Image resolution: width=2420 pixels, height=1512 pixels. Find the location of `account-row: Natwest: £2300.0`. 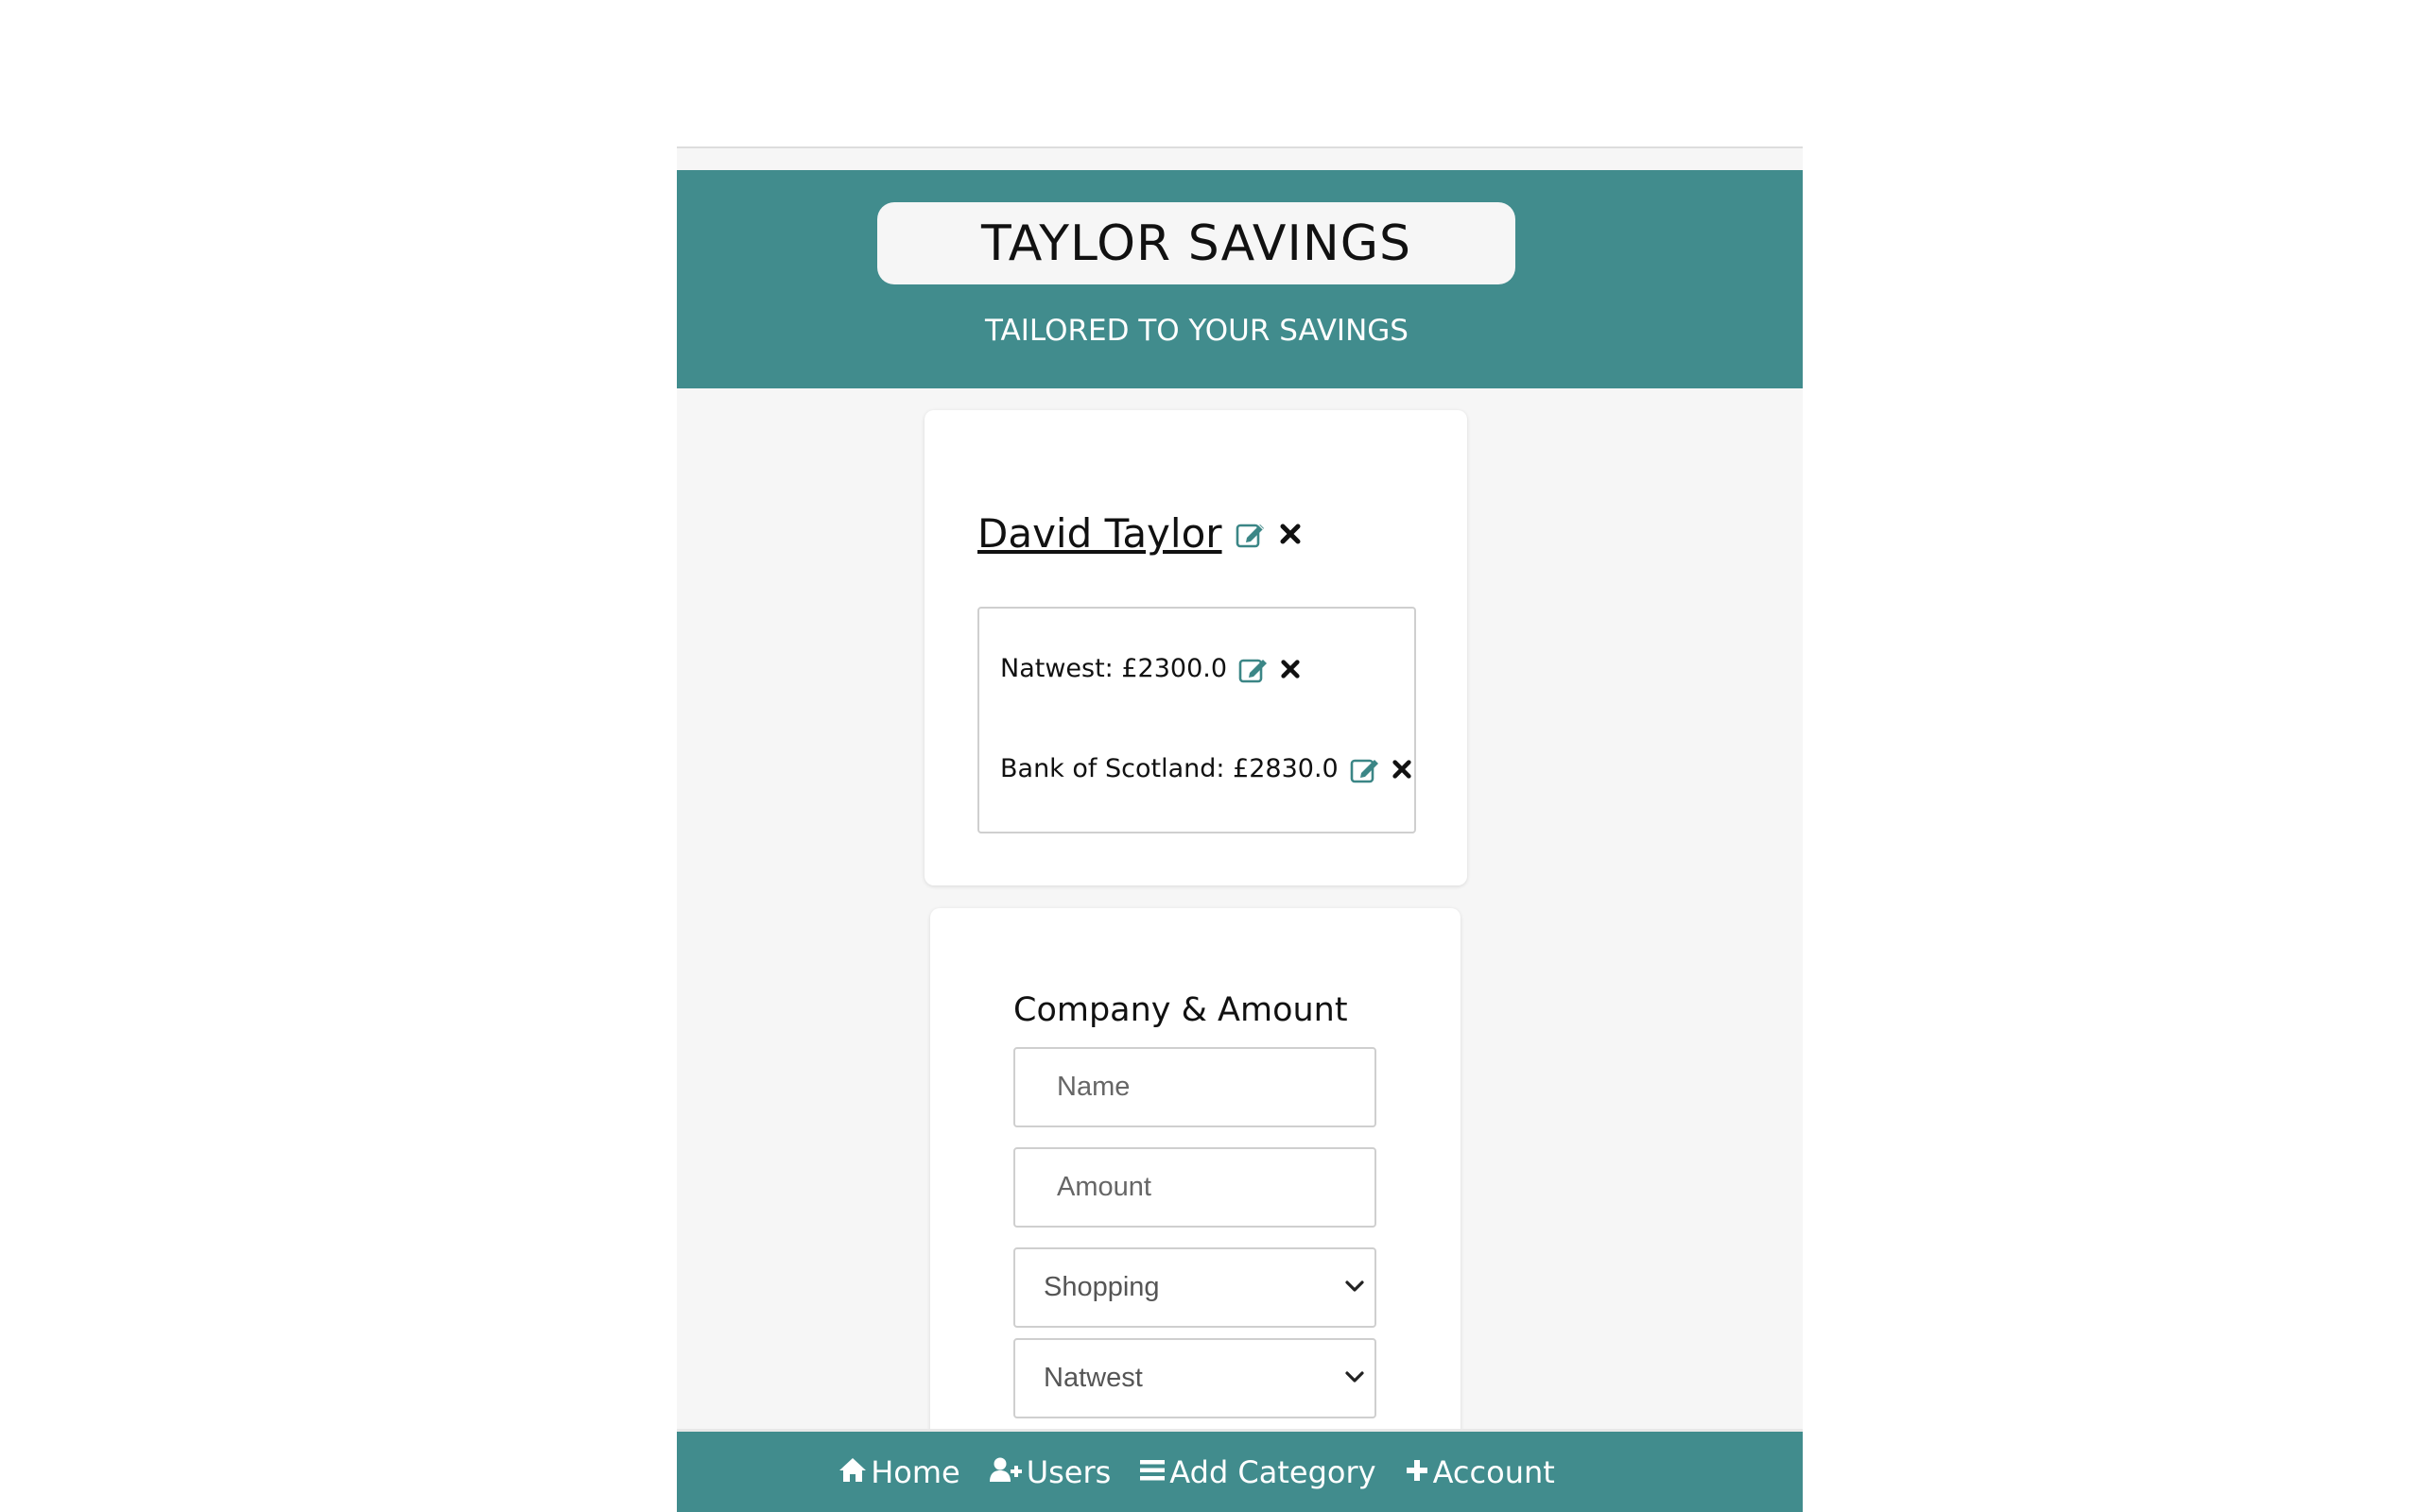

account-row: Natwest: £2300.0 is located at coordinates (1150, 668).